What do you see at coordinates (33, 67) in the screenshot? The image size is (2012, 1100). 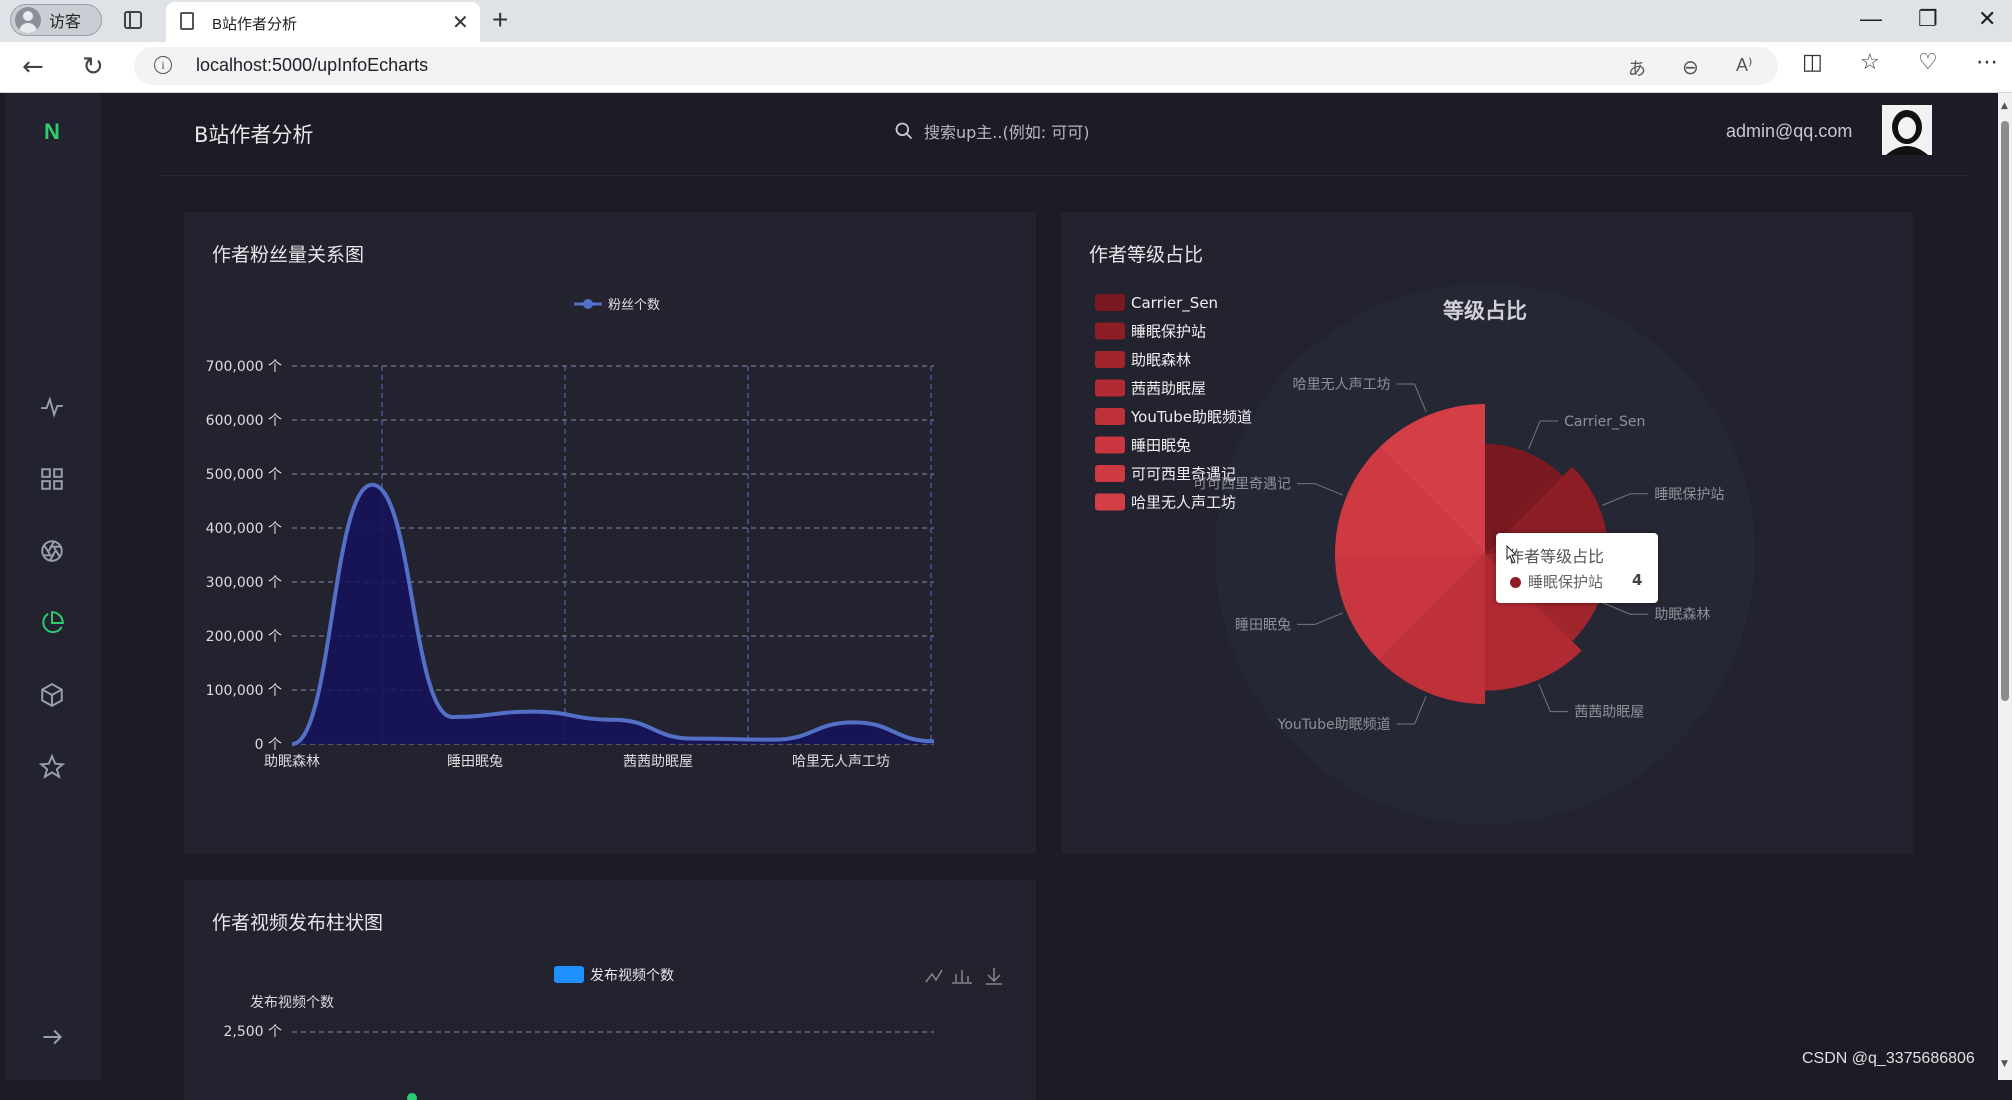 I see `back-icon: ←` at bounding box center [33, 67].